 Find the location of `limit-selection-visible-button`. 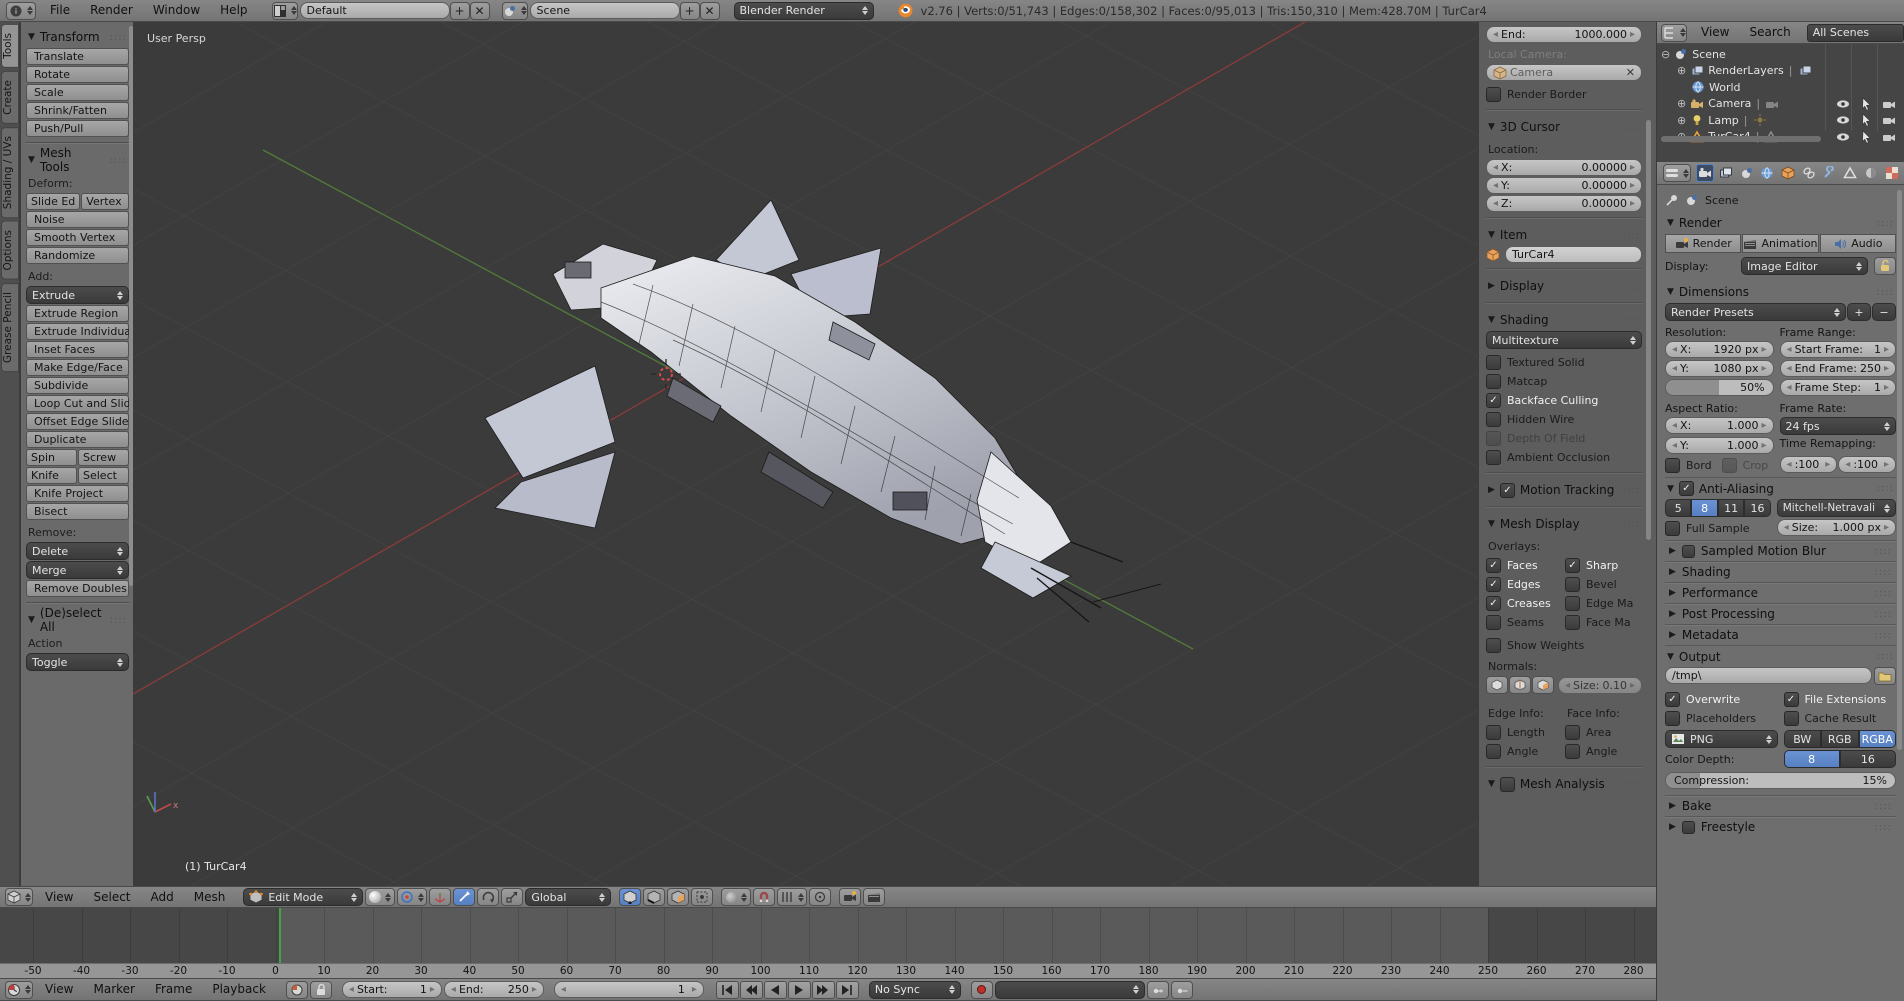

limit-selection-visible-button is located at coordinates (702, 897).